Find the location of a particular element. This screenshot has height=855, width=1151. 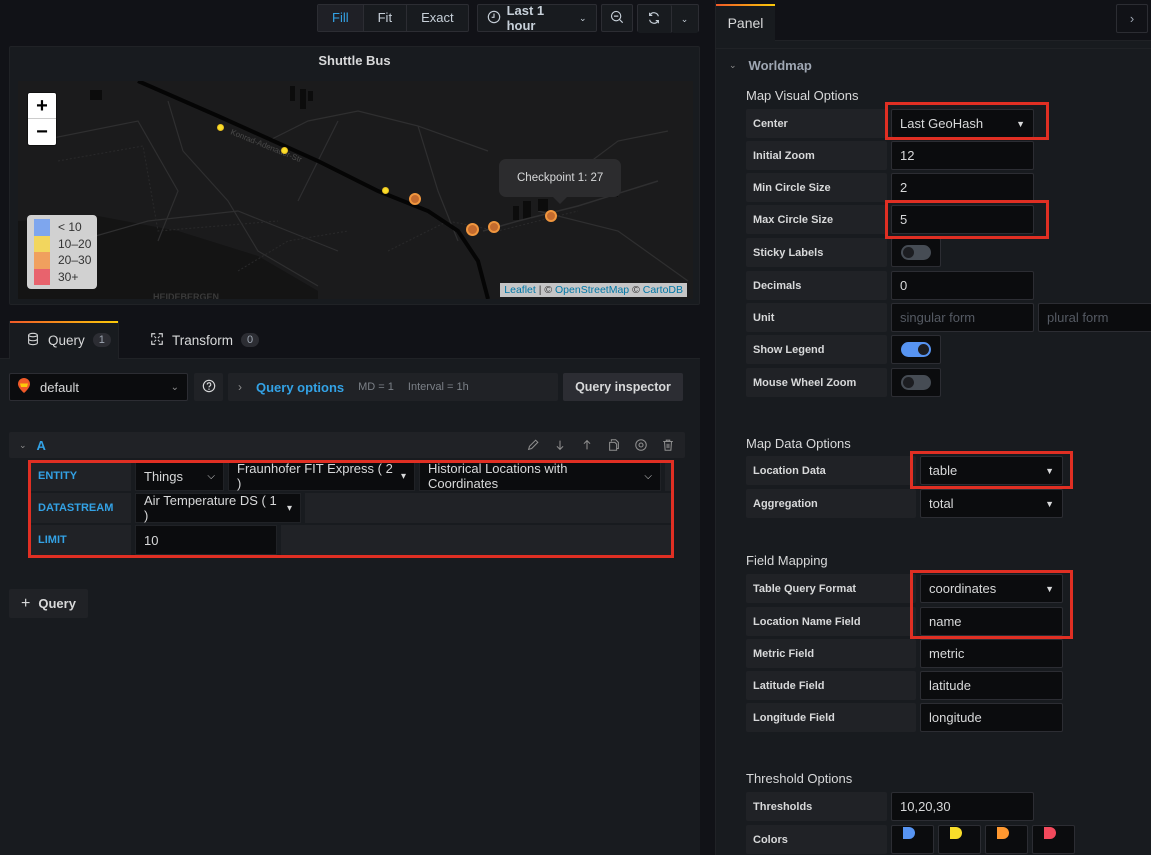

unit-singular-input: singular form is located at coordinates (962, 317).